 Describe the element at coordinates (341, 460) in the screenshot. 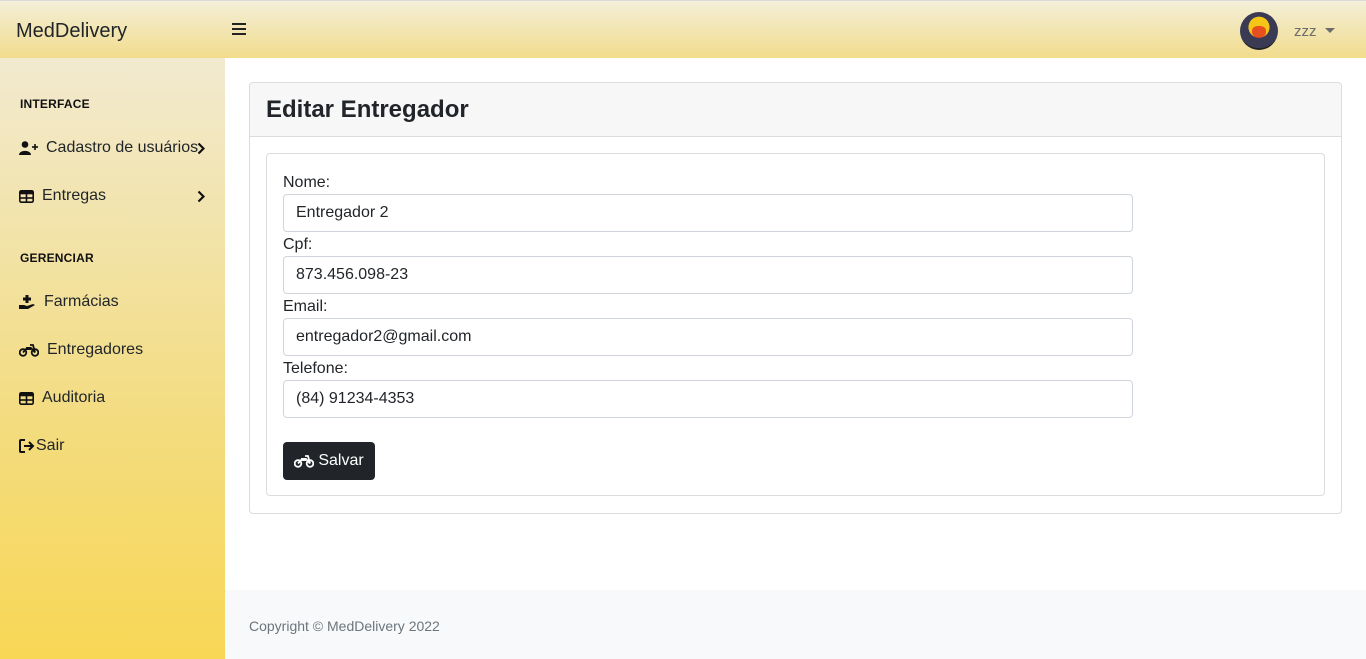

I see `save-button-label: Salvar` at that location.